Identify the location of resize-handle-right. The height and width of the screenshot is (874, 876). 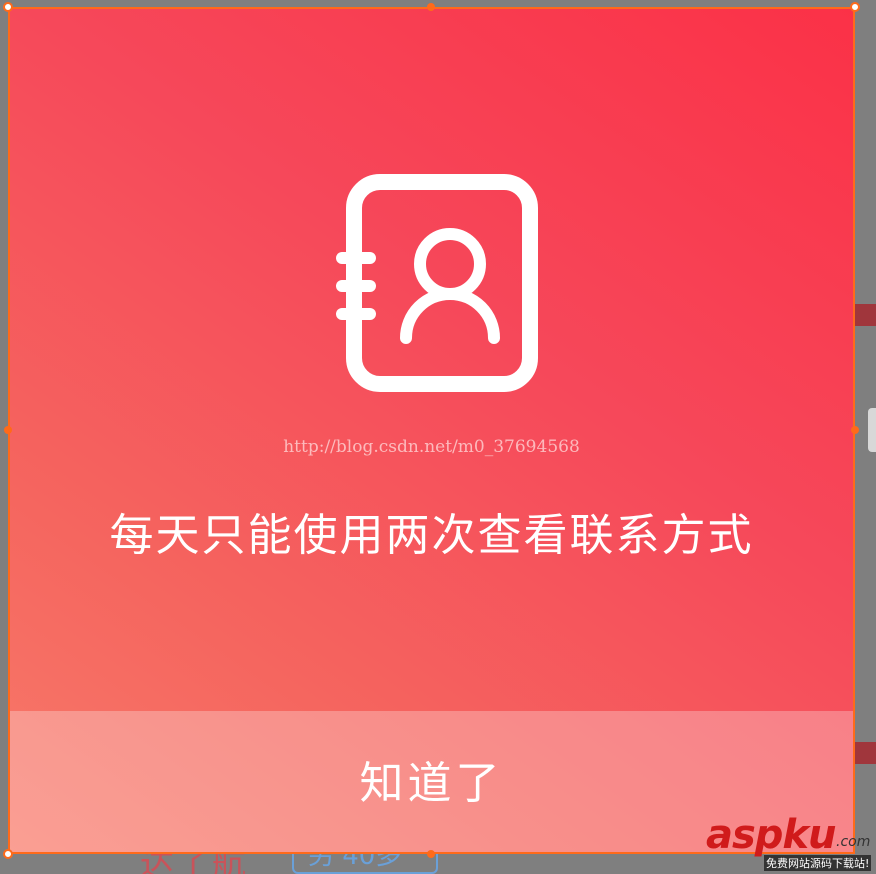
(855, 430).